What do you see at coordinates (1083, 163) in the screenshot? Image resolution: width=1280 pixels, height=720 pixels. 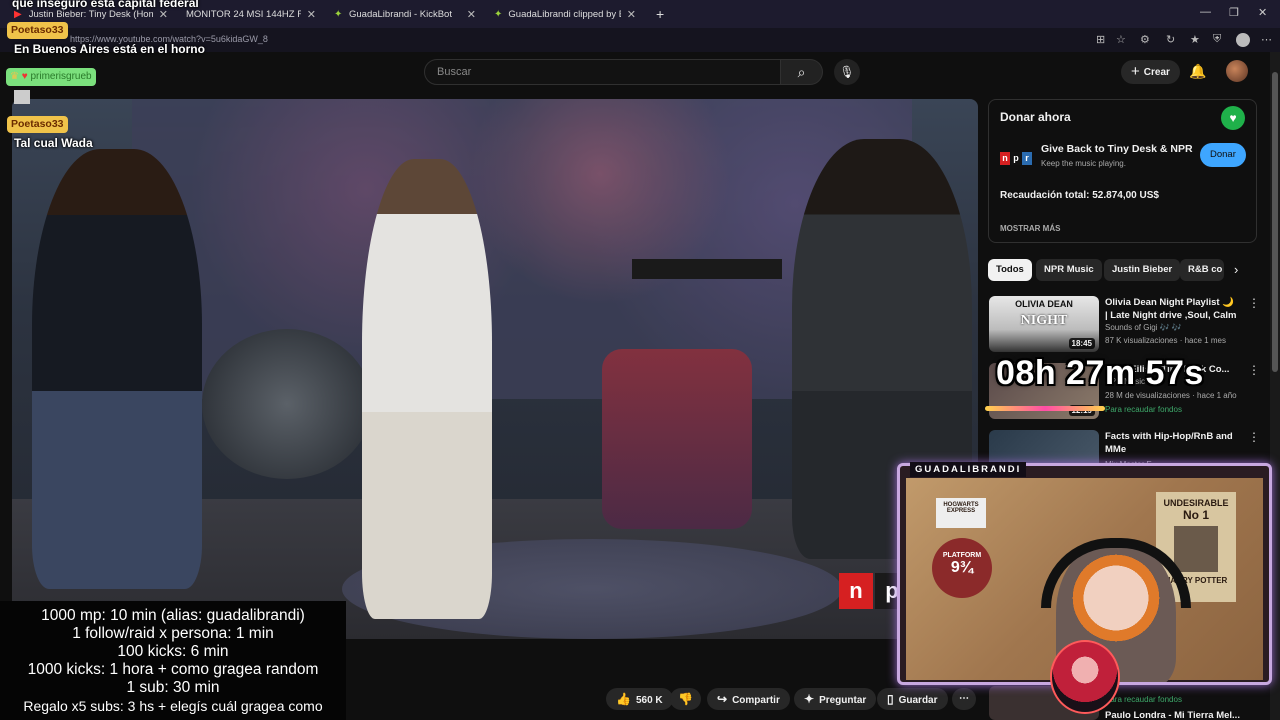 I see `donate-org-subtitle: Keep the music playing.` at bounding box center [1083, 163].